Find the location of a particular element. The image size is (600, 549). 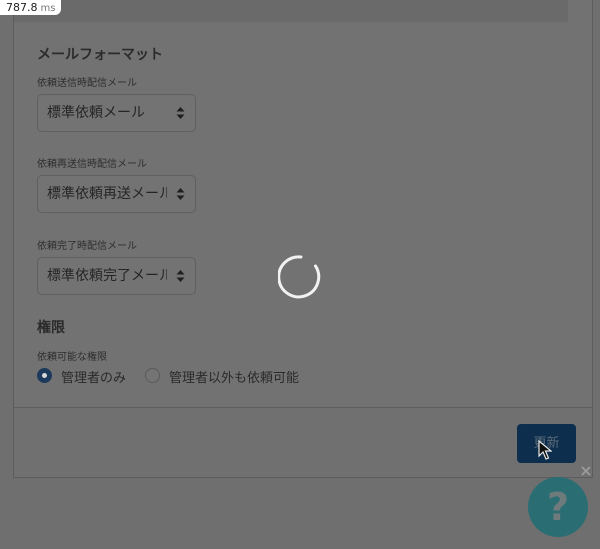

radio-non-admin-label: 管理者以外も依頼可能 is located at coordinates (234, 376).